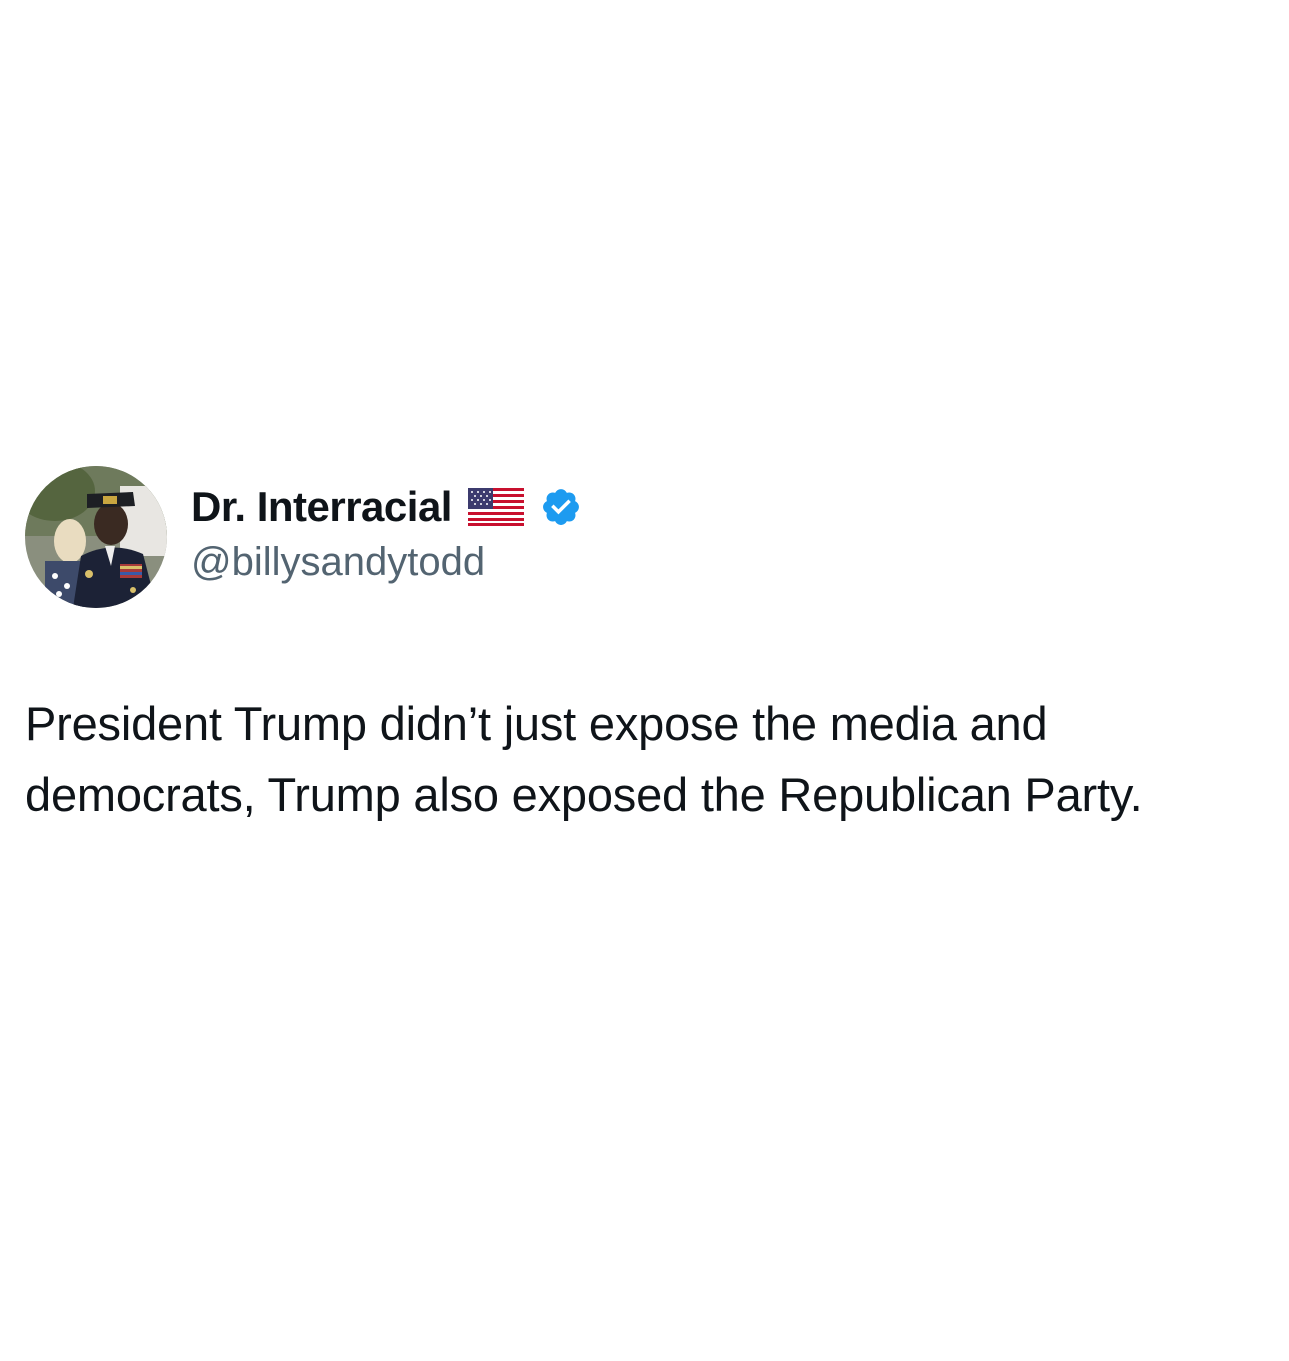 The width and height of the screenshot is (1289, 1361). What do you see at coordinates (386, 533) in the screenshot?
I see `author-info: Dr. Interracial @billysandytodd` at bounding box center [386, 533].